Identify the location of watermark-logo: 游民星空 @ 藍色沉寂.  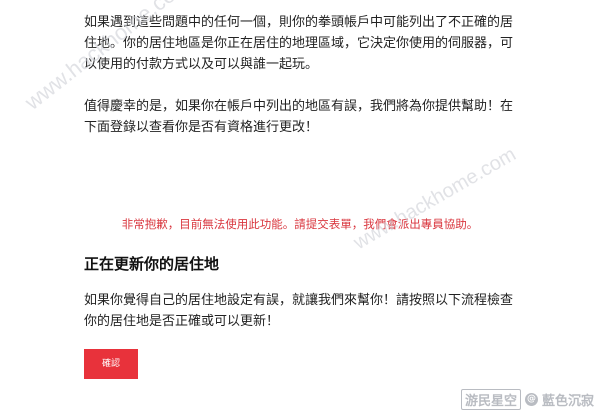
(527, 399).